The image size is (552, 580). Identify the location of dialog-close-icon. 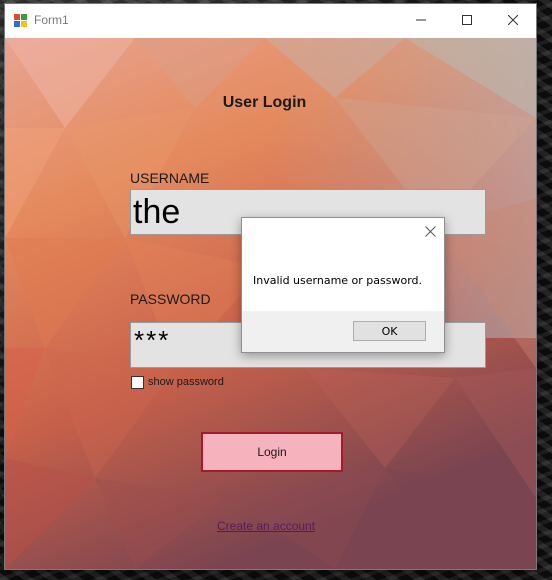
(430, 231).